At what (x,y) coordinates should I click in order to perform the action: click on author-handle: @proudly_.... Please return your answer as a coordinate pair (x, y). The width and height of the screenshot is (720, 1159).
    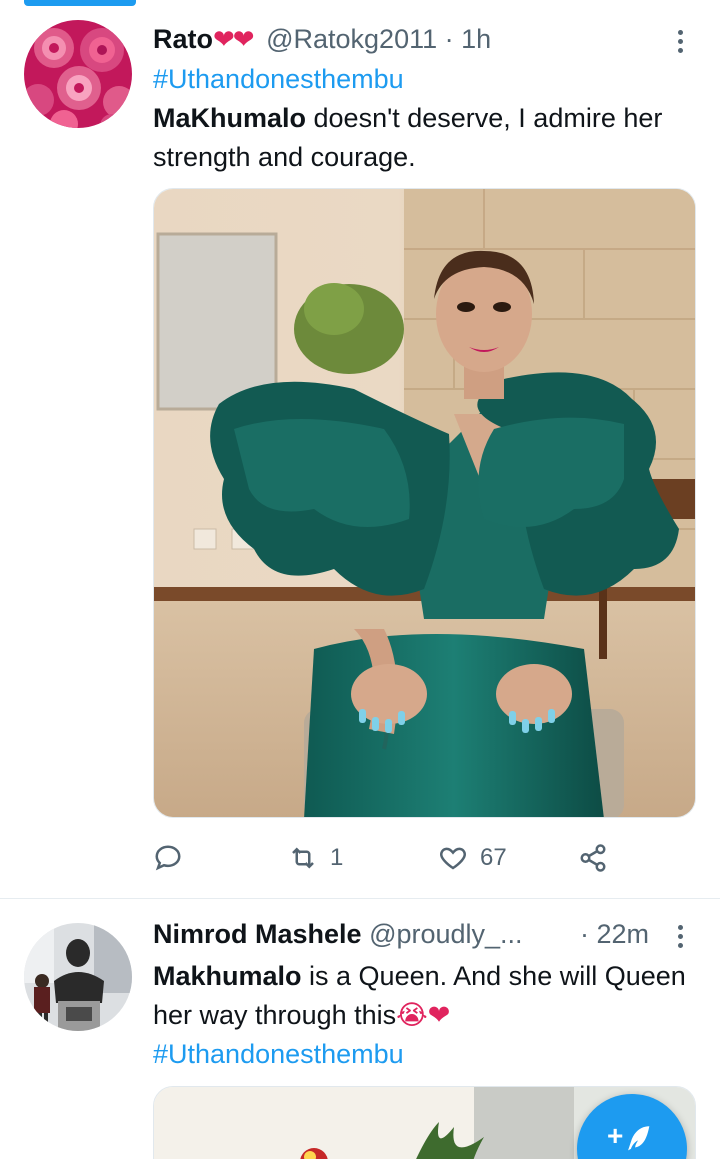
    Looking at the image, I should click on (445, 934).